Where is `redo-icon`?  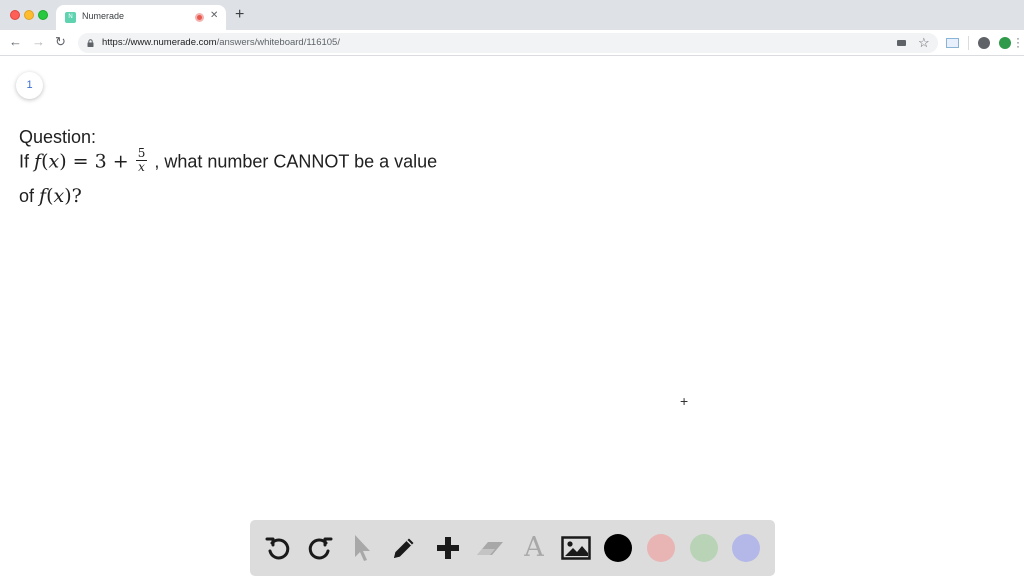
redo-icon is located at coordinates (320, 548).